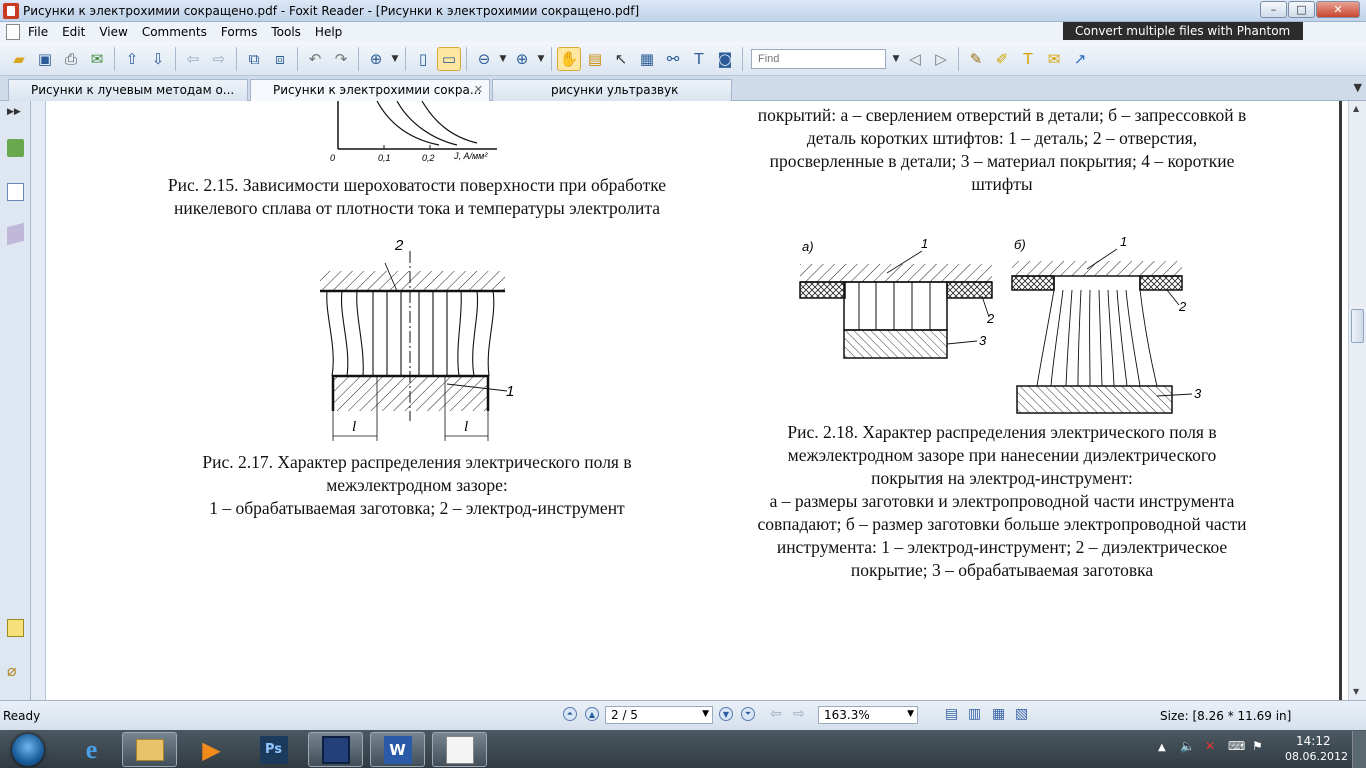 This screenshot has height=768, width=1366. I want to click on comment-tool-icon: ✎, so click(976, 59).